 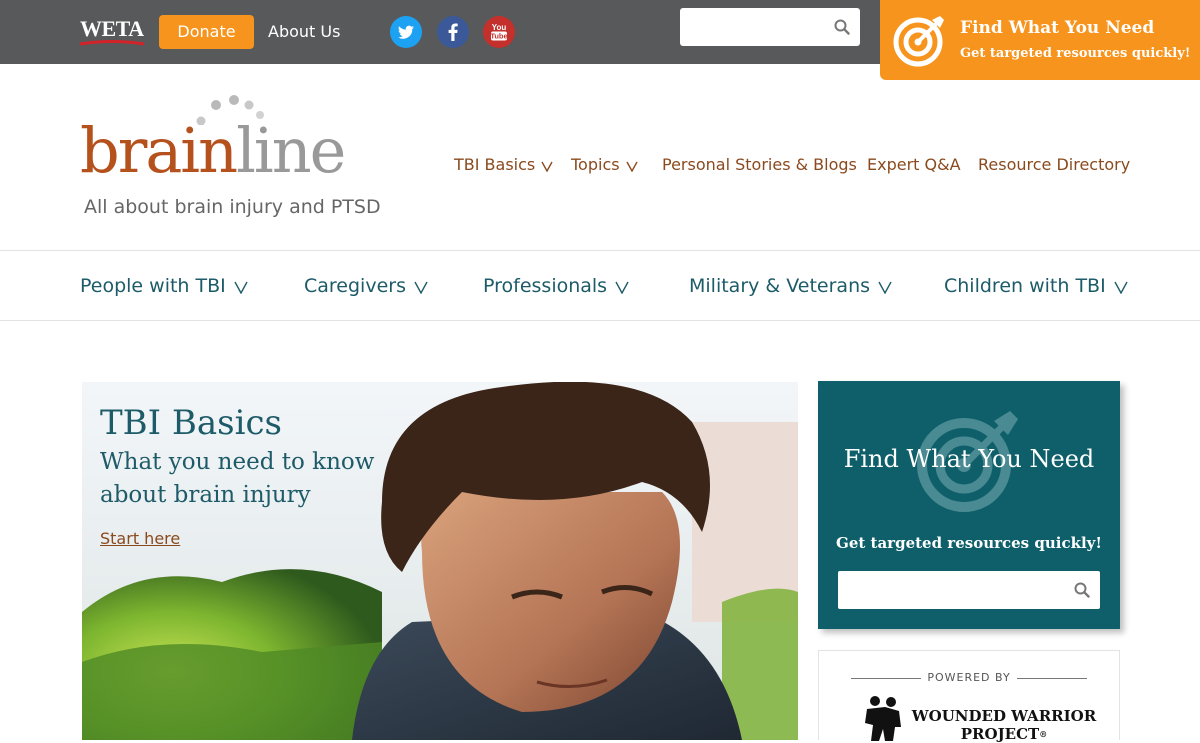 I want to click on nav-personal-stories: Personal Stories & Blogs, so click(x=759, y=165).